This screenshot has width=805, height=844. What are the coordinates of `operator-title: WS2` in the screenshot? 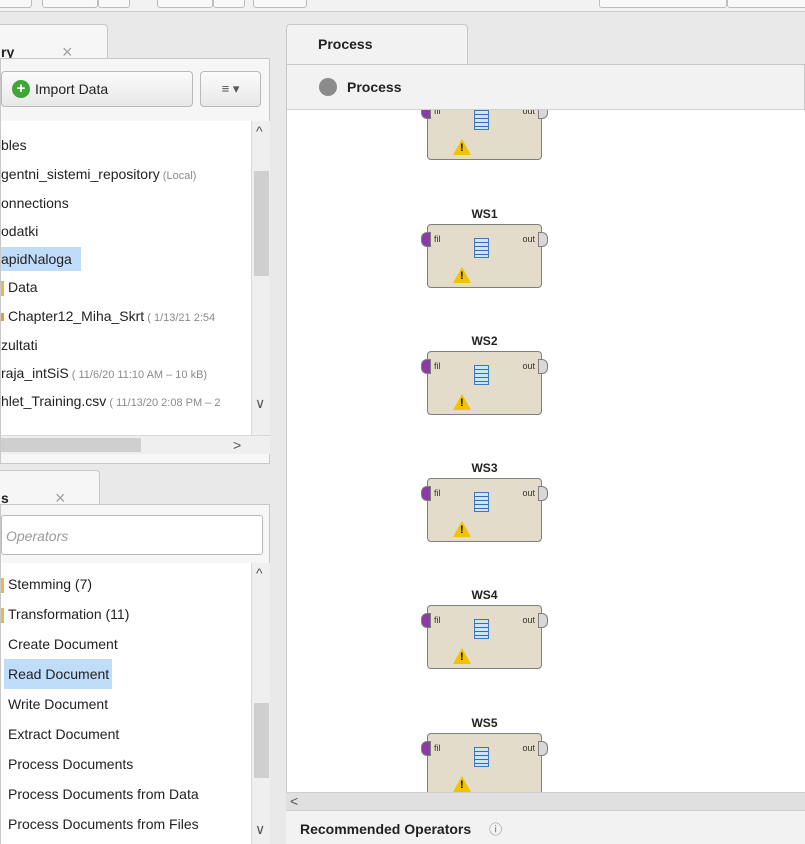 It's located at (484, 341).